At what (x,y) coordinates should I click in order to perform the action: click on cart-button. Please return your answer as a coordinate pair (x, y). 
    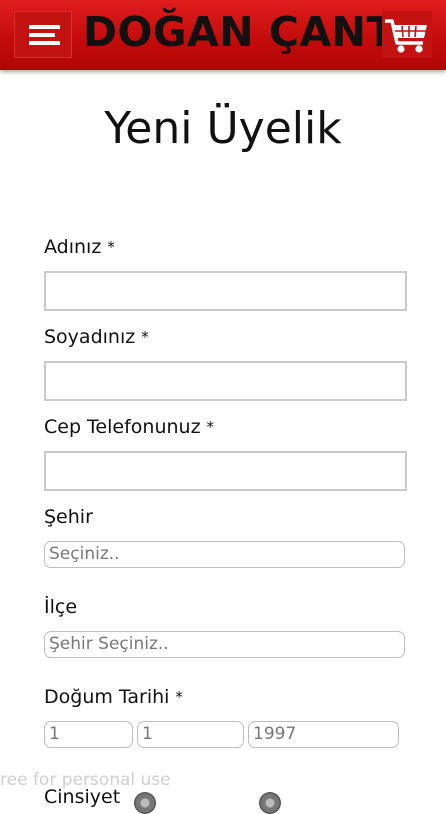
    Looking at the image, I should click on (407, 34).